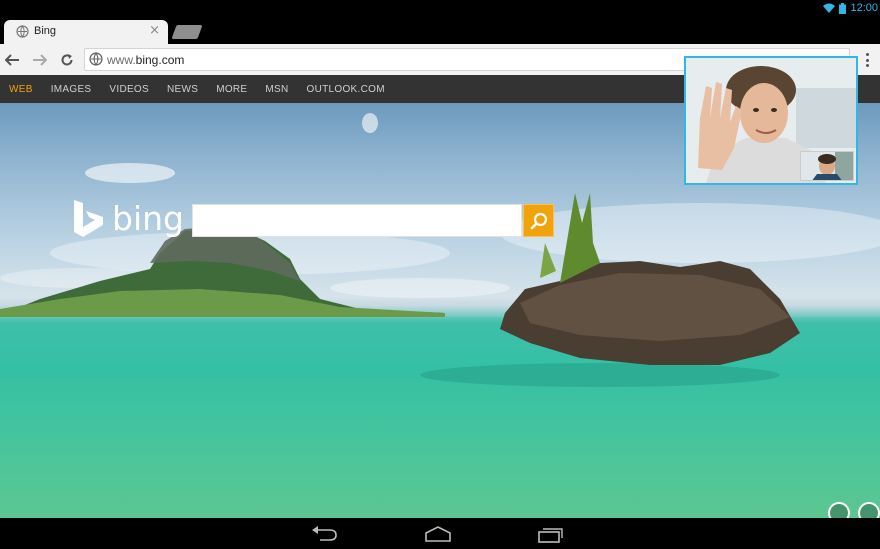 This screenshot has height=549, width=880. What do you see at coordinates (129, 89) in the screenshot?
I see `nav-videos: VIDEOS` at bounding box center [129, 89].